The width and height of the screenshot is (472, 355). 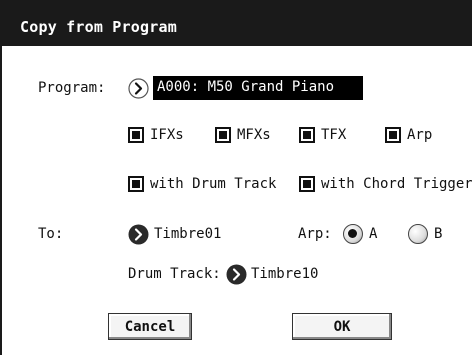 I want to click on tfx-checkbox: TFX, so click(x=322, y=135).